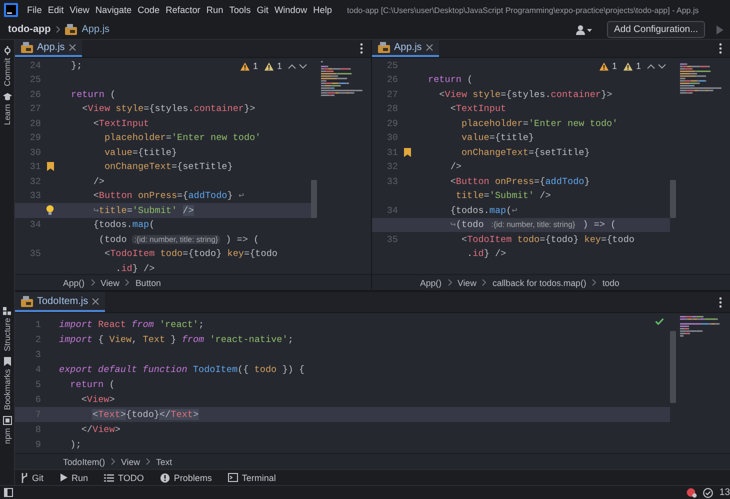  I want to click on tool-window-button: Structure, so click(7, 335).